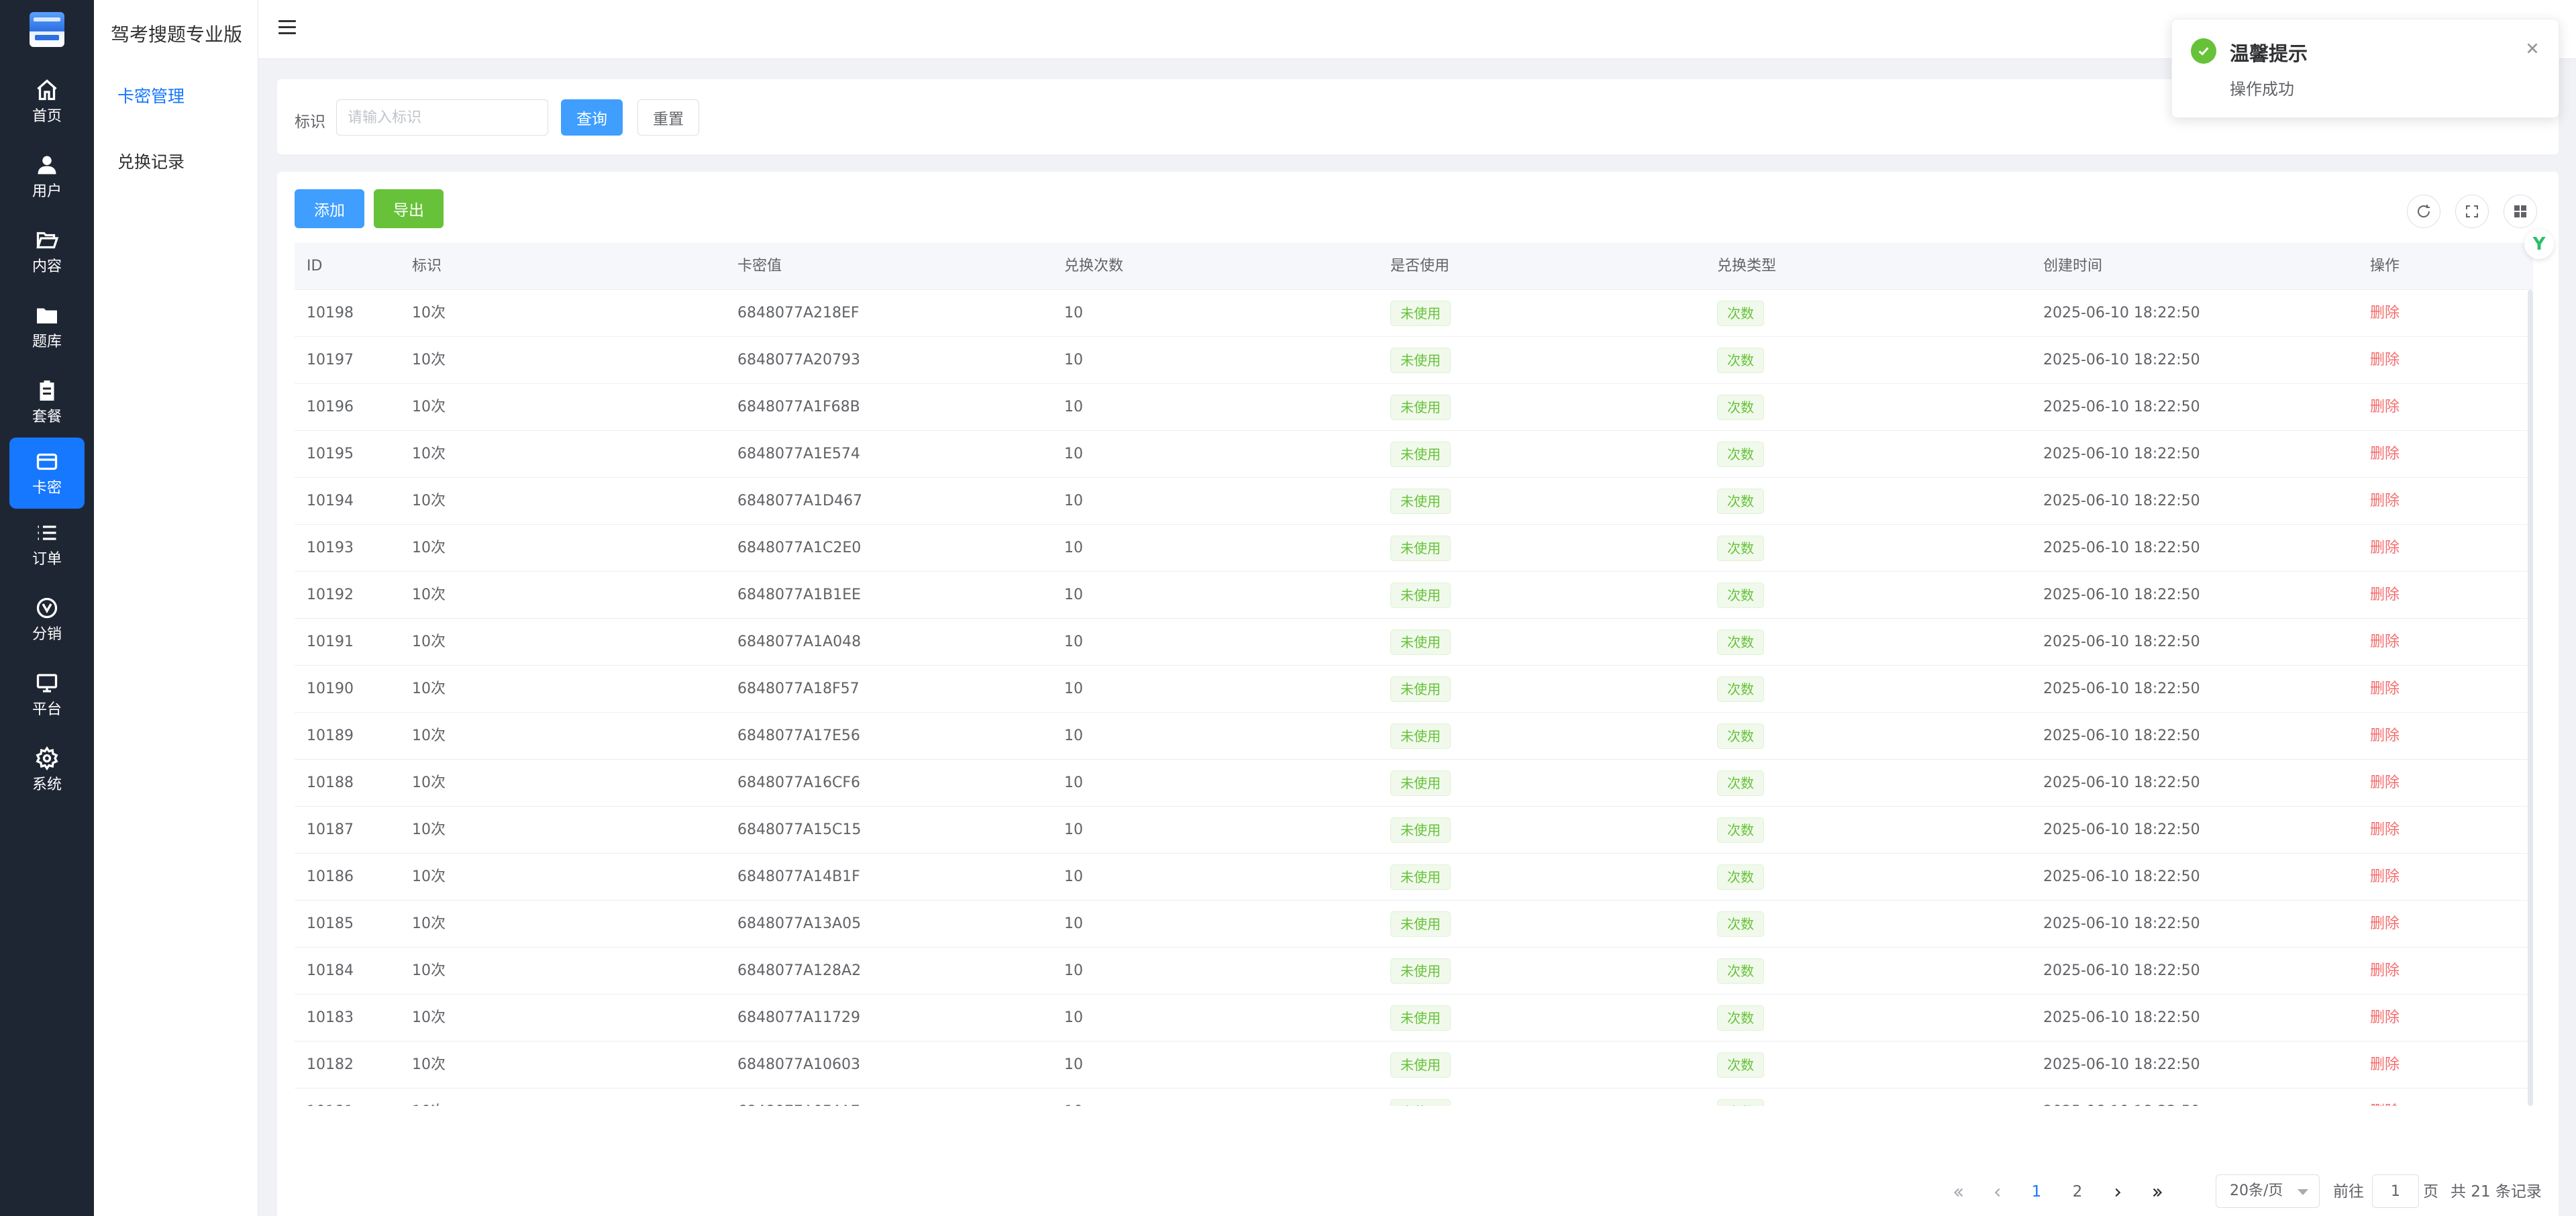 This screenshot has height=1216, width=2576. Describe the element at coordinates (47, 176) in the screenshot. I see `rail-item-user: 用户` at that location.